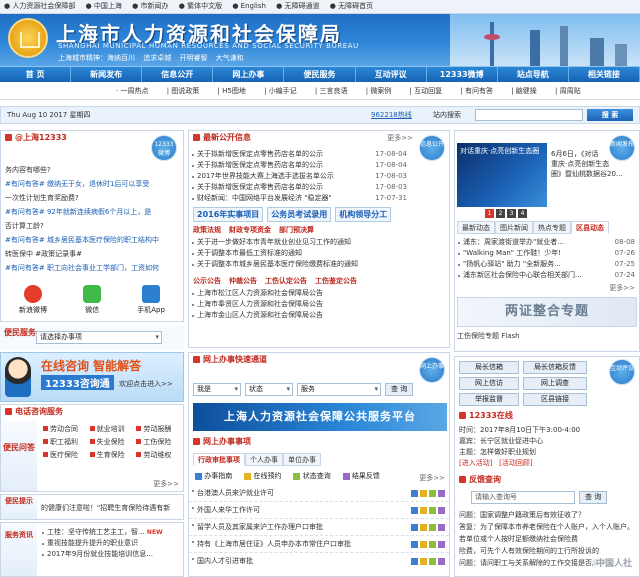  What do you see at coordinates (462, 74) in the screenshot?
I see `nav-weibo: 12333微博` at bounding box center [462, 74].